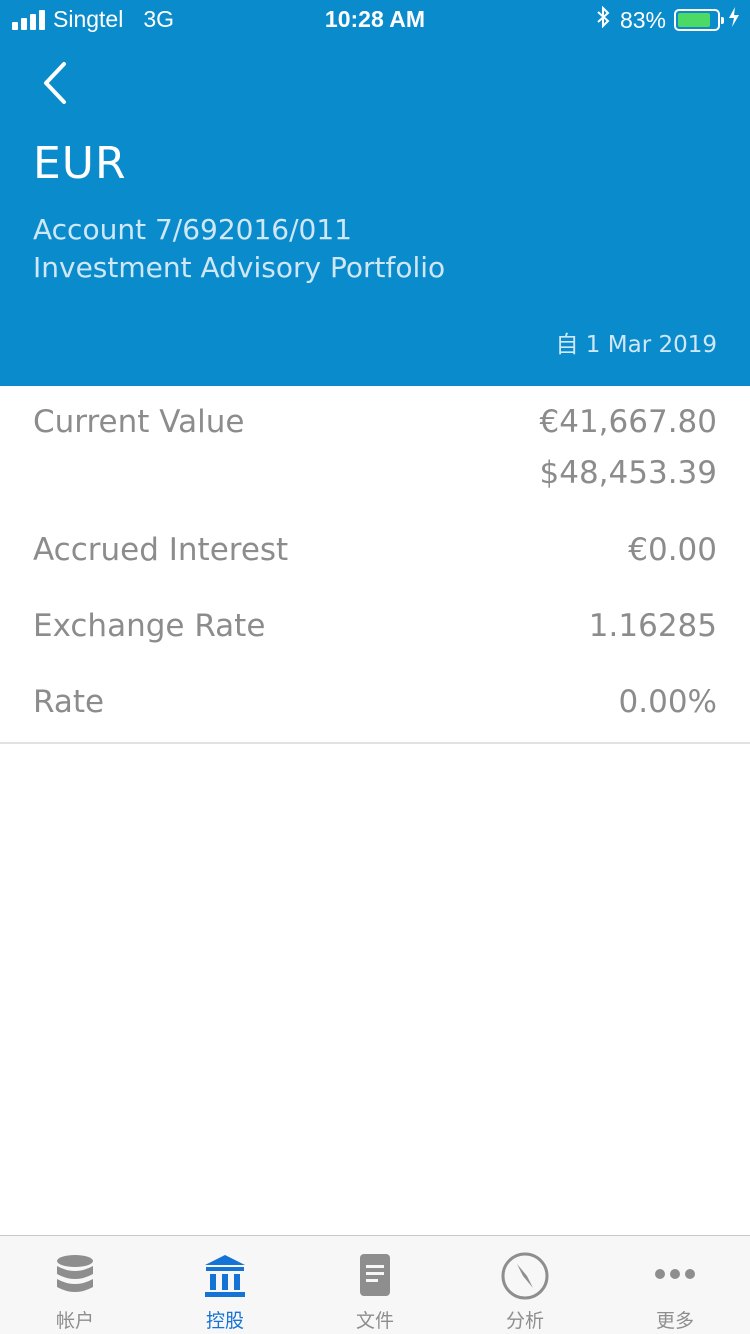 This screenshot has width=750, height=1334. I want to click on document-icon, so click(375, 1275).